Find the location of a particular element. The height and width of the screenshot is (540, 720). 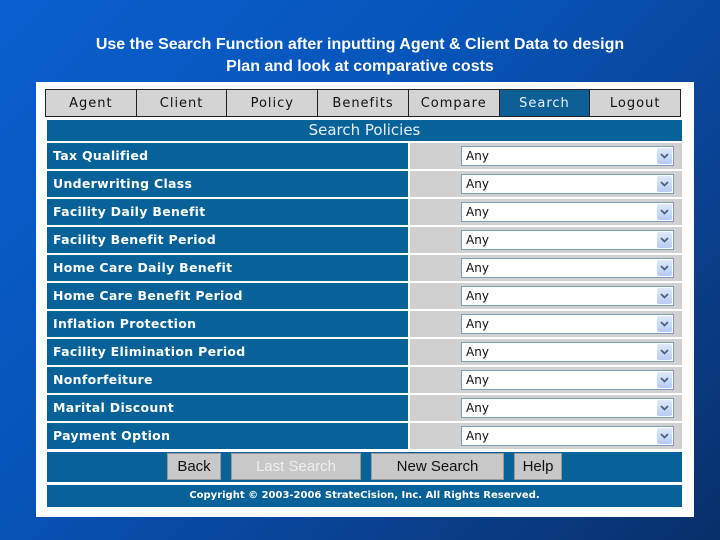

button-bar: Back Last Search New Search Help is located at coordinates (364, 467).